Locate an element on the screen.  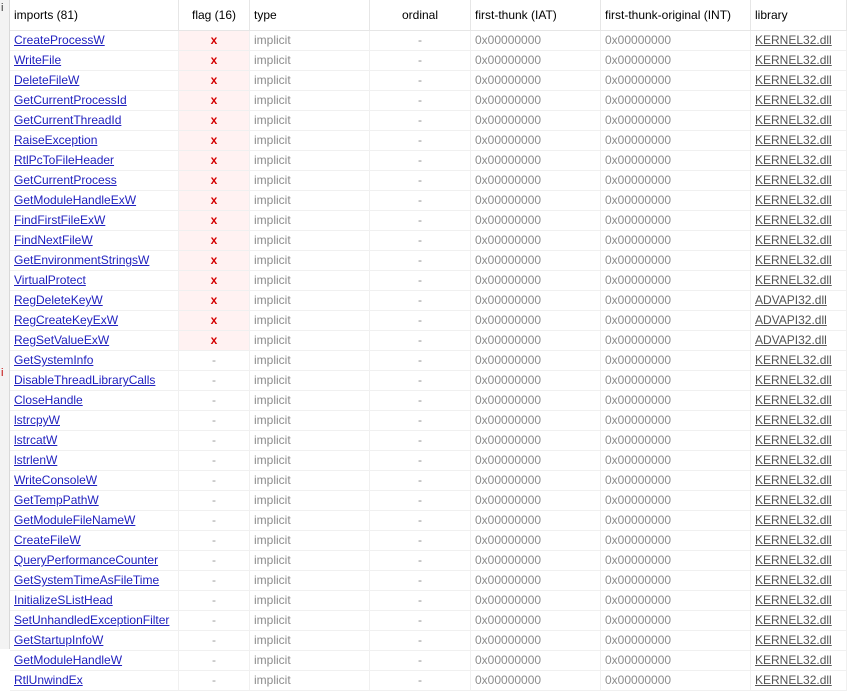
import-name-link: RegSetValueExW is located at coordinates (61, 340).